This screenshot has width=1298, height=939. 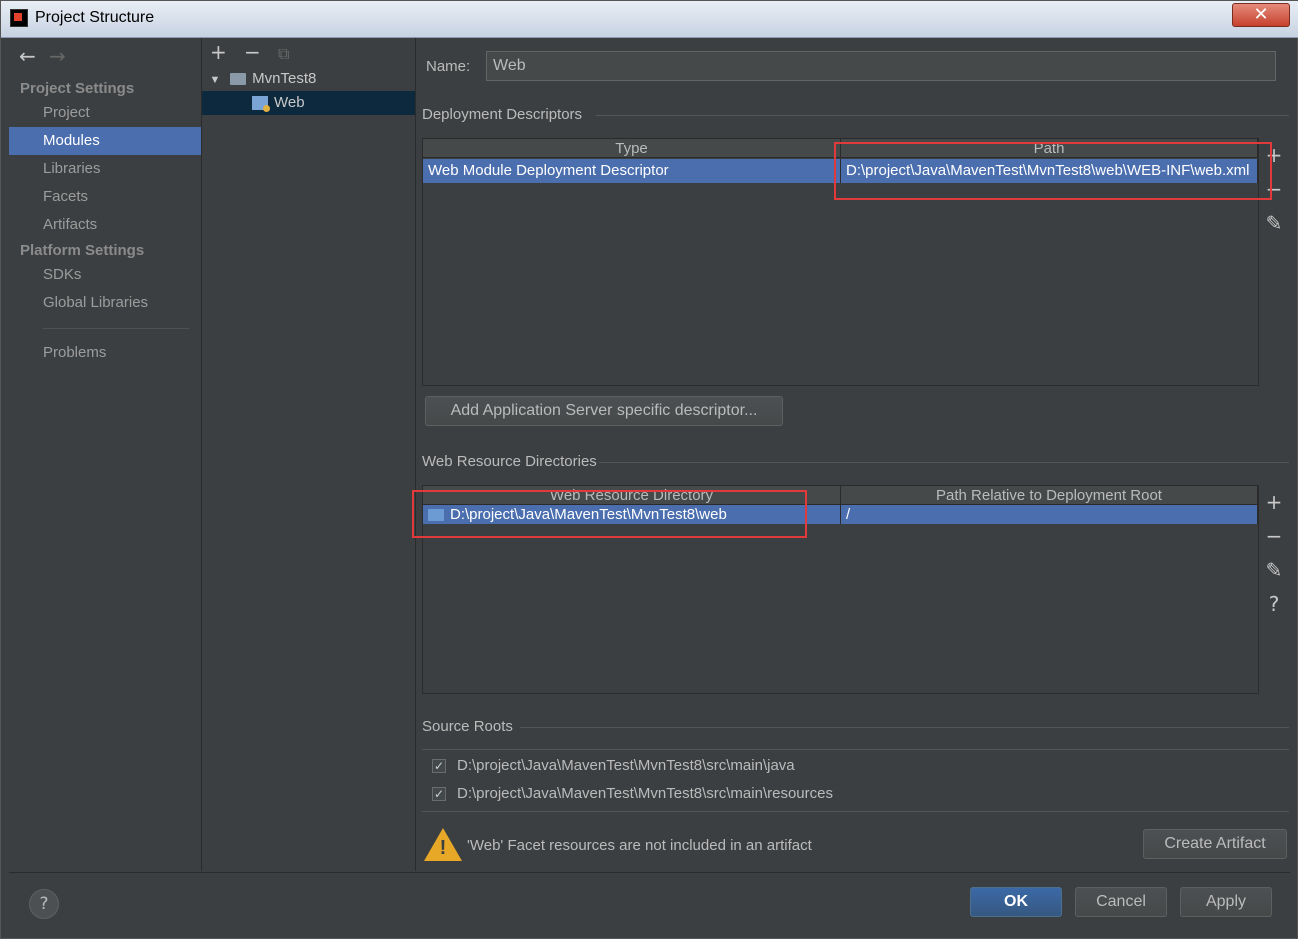 What do you see at coordinates (448, 66) in the screenshot?
I see `name-label: Name:` at bounding box center [448, 66].